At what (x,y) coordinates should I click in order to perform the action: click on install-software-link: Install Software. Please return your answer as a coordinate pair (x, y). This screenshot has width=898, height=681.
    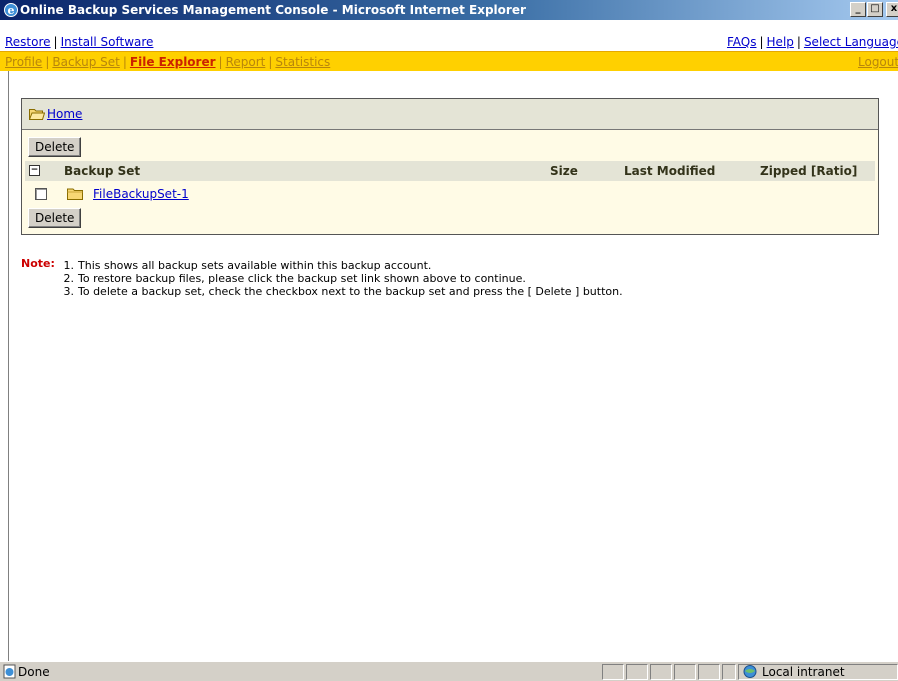
    Looking at the image, I should click on (107, 42).